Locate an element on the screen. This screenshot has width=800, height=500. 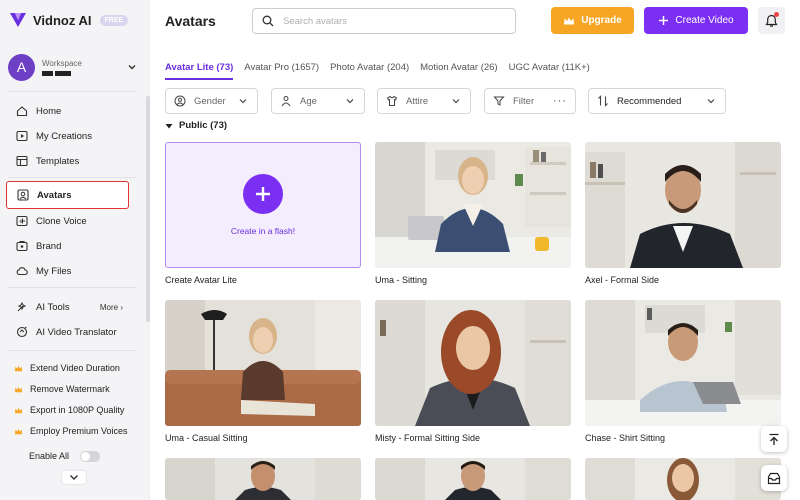
filter-label: Filter is located at coordinates (524, 101).